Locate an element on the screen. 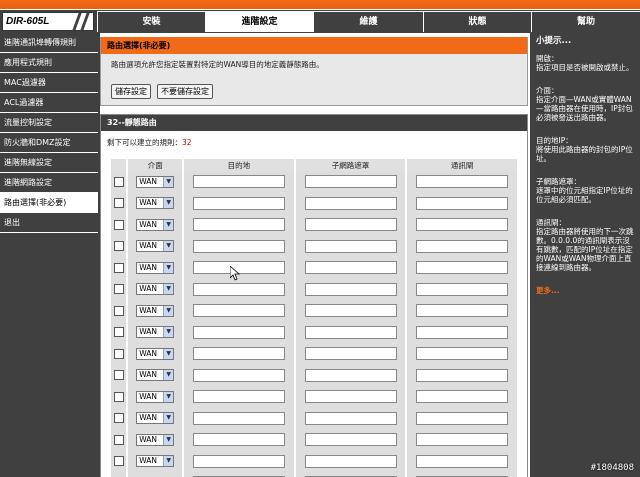 This screenshot has height=477, width=640. tab-setup: 安裝 is located at coordinates (151, 21).